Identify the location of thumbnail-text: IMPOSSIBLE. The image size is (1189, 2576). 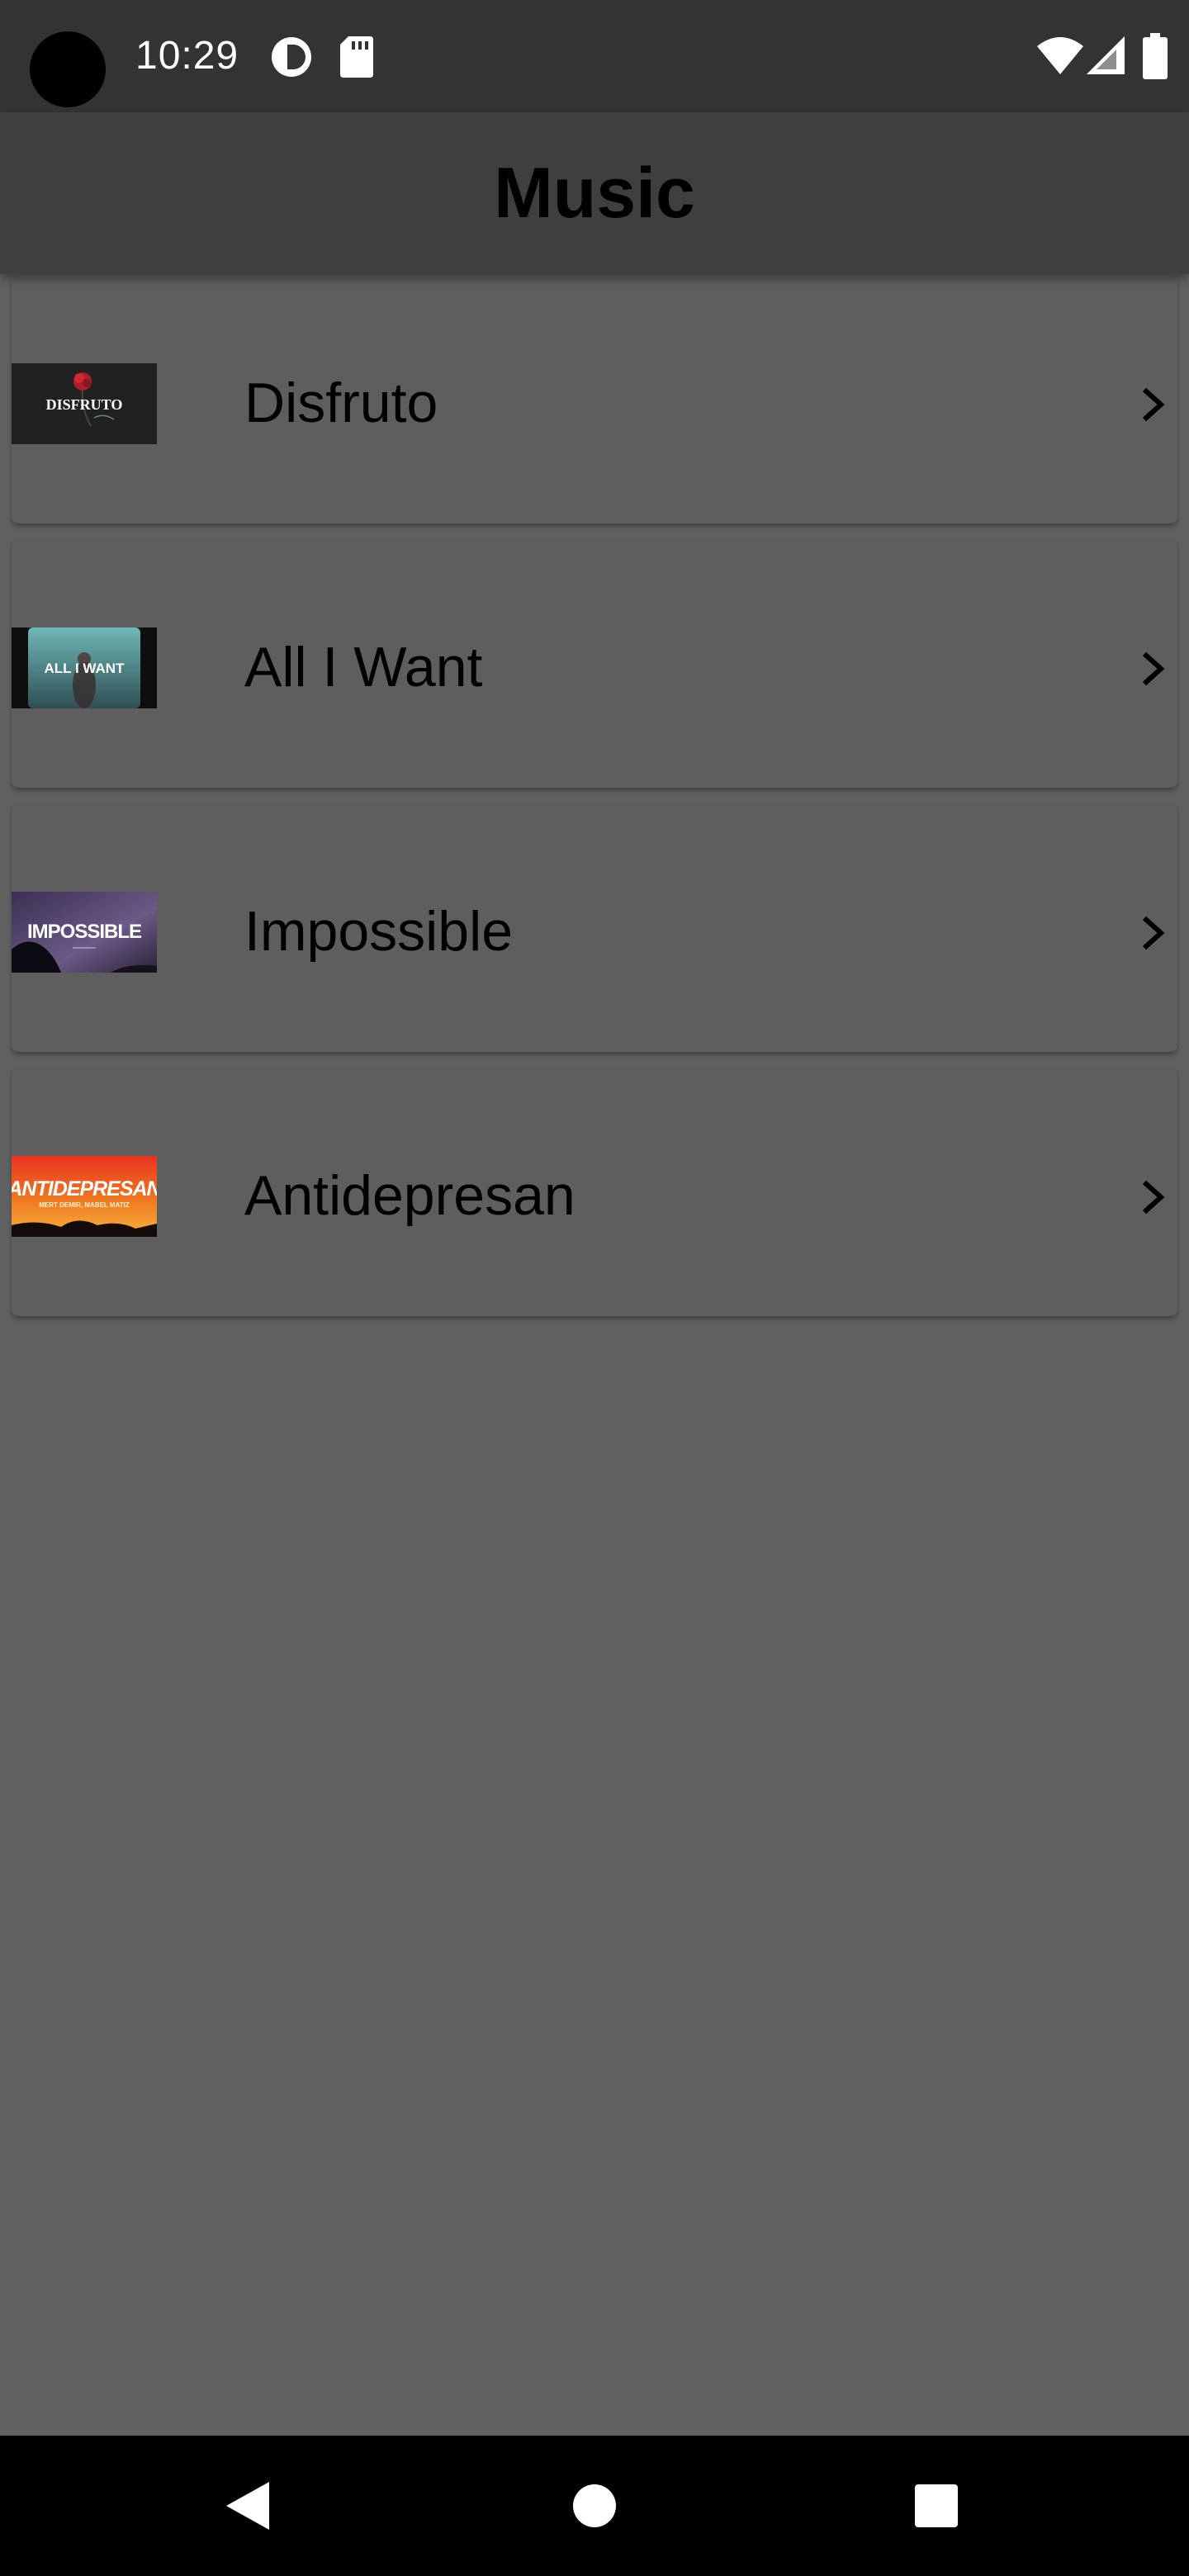
(84, 932).